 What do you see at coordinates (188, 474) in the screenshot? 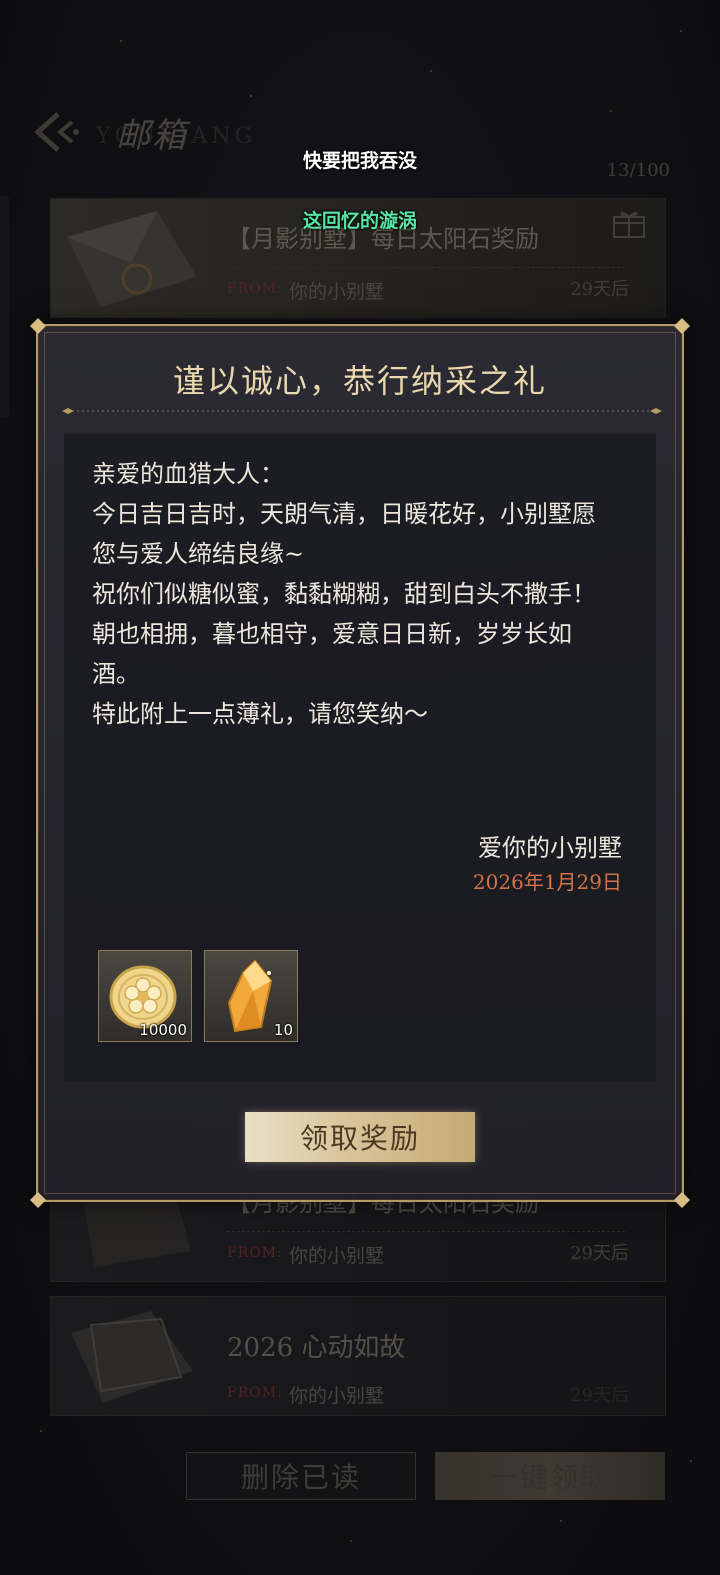
I see `letter-line: 亲爱的血猎大人：` at bounding box center [188, 474].